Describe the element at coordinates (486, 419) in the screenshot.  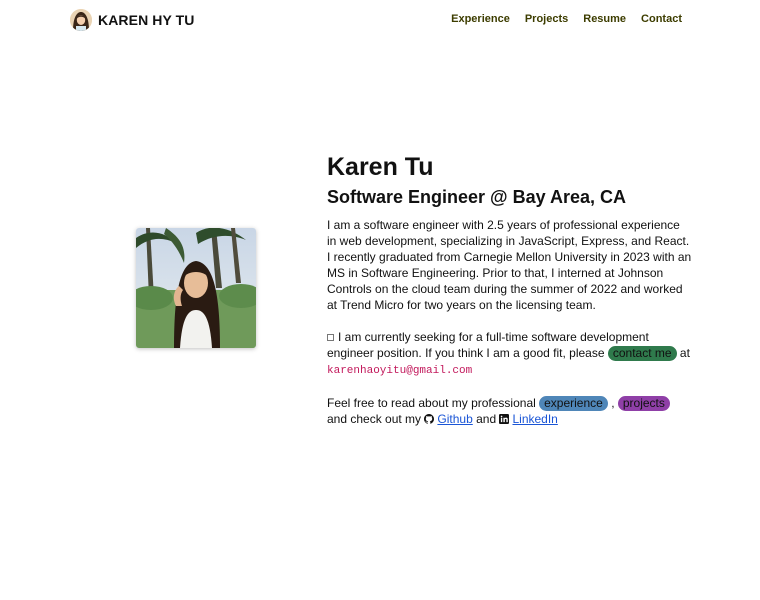
I see `and-text: and` at that location.